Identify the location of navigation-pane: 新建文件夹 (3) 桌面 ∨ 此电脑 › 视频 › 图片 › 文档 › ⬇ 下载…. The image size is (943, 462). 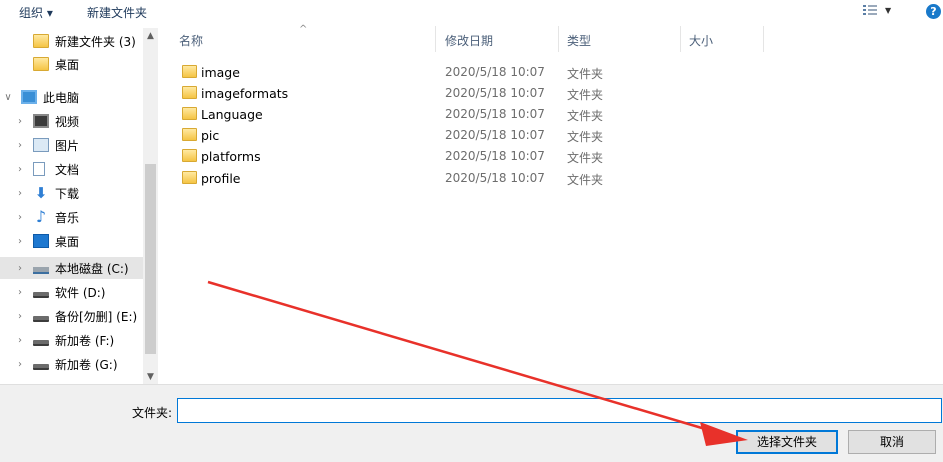
(79, 204).